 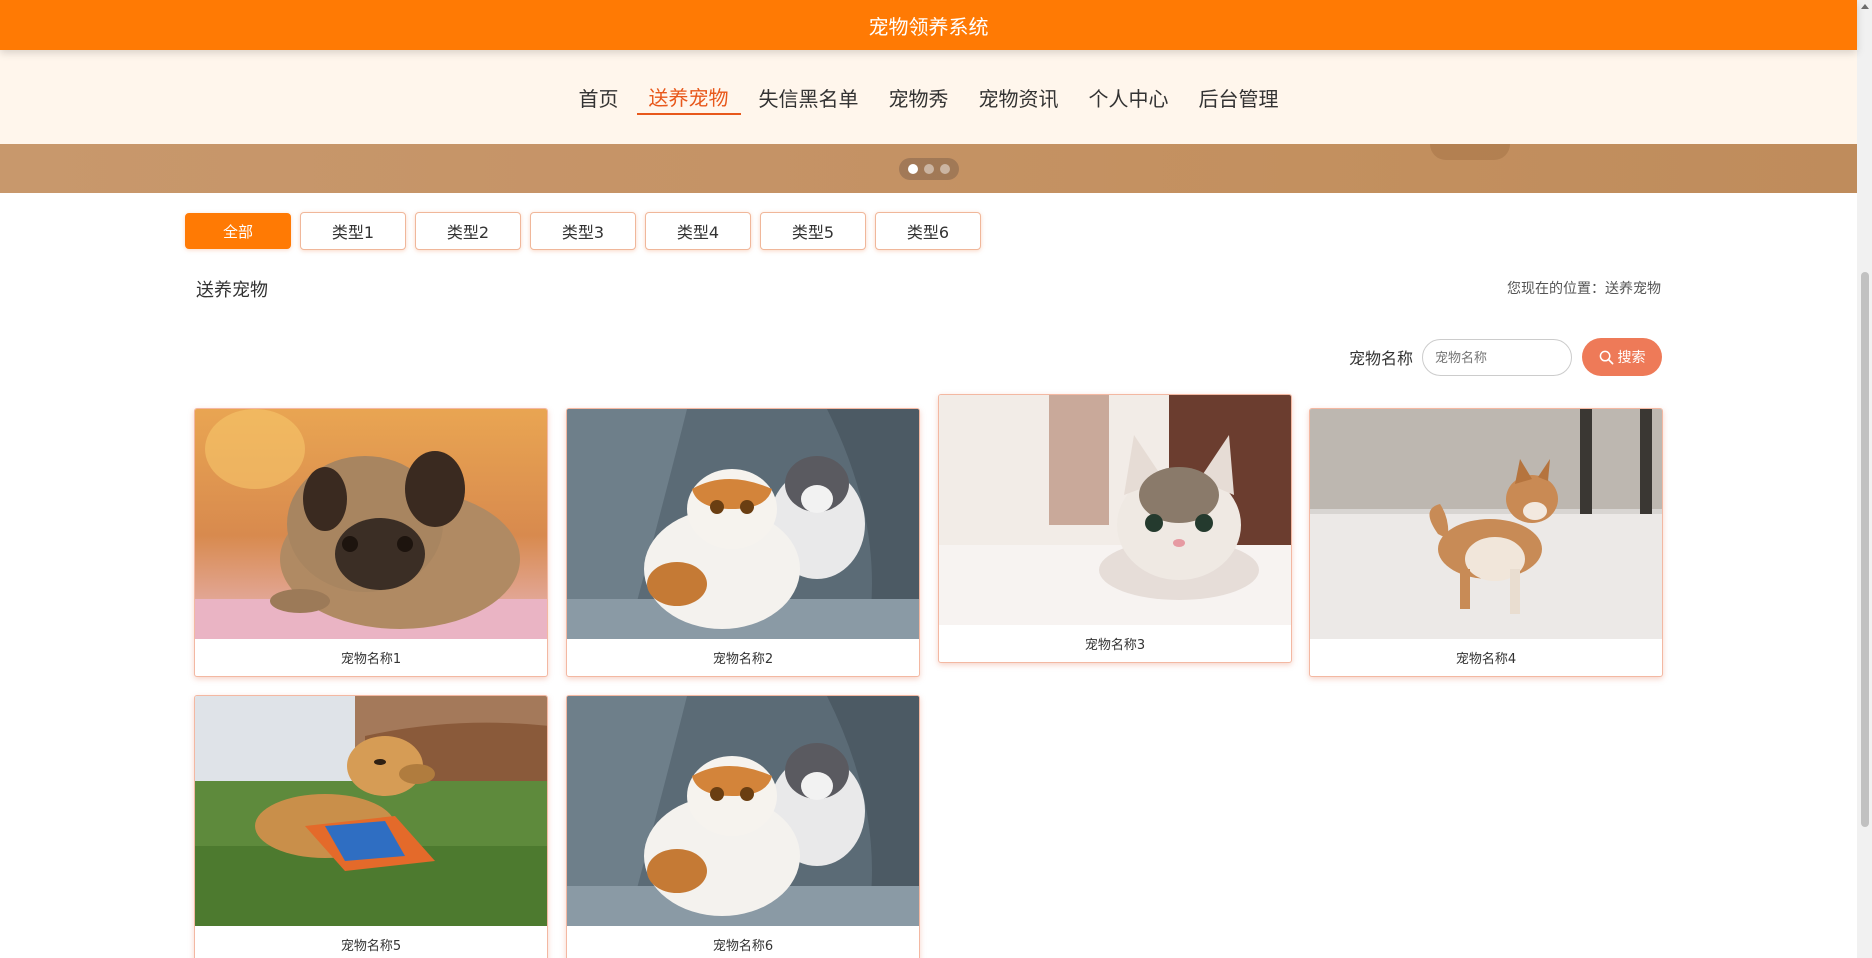 I want to click on golden-retriever-icon, so click(x=371, y=811).